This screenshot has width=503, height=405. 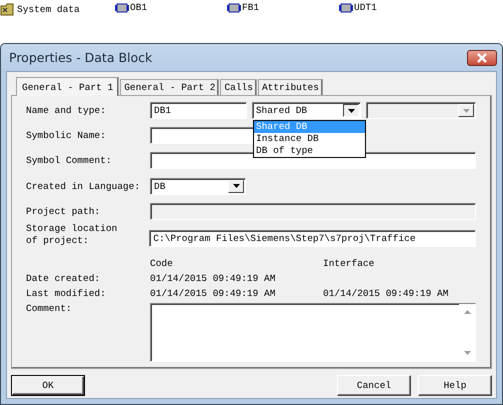 I want to click on input-field: C:\Program Files\Siemens\Step7\s7proj\Traffice, so click(x=312, y=238).